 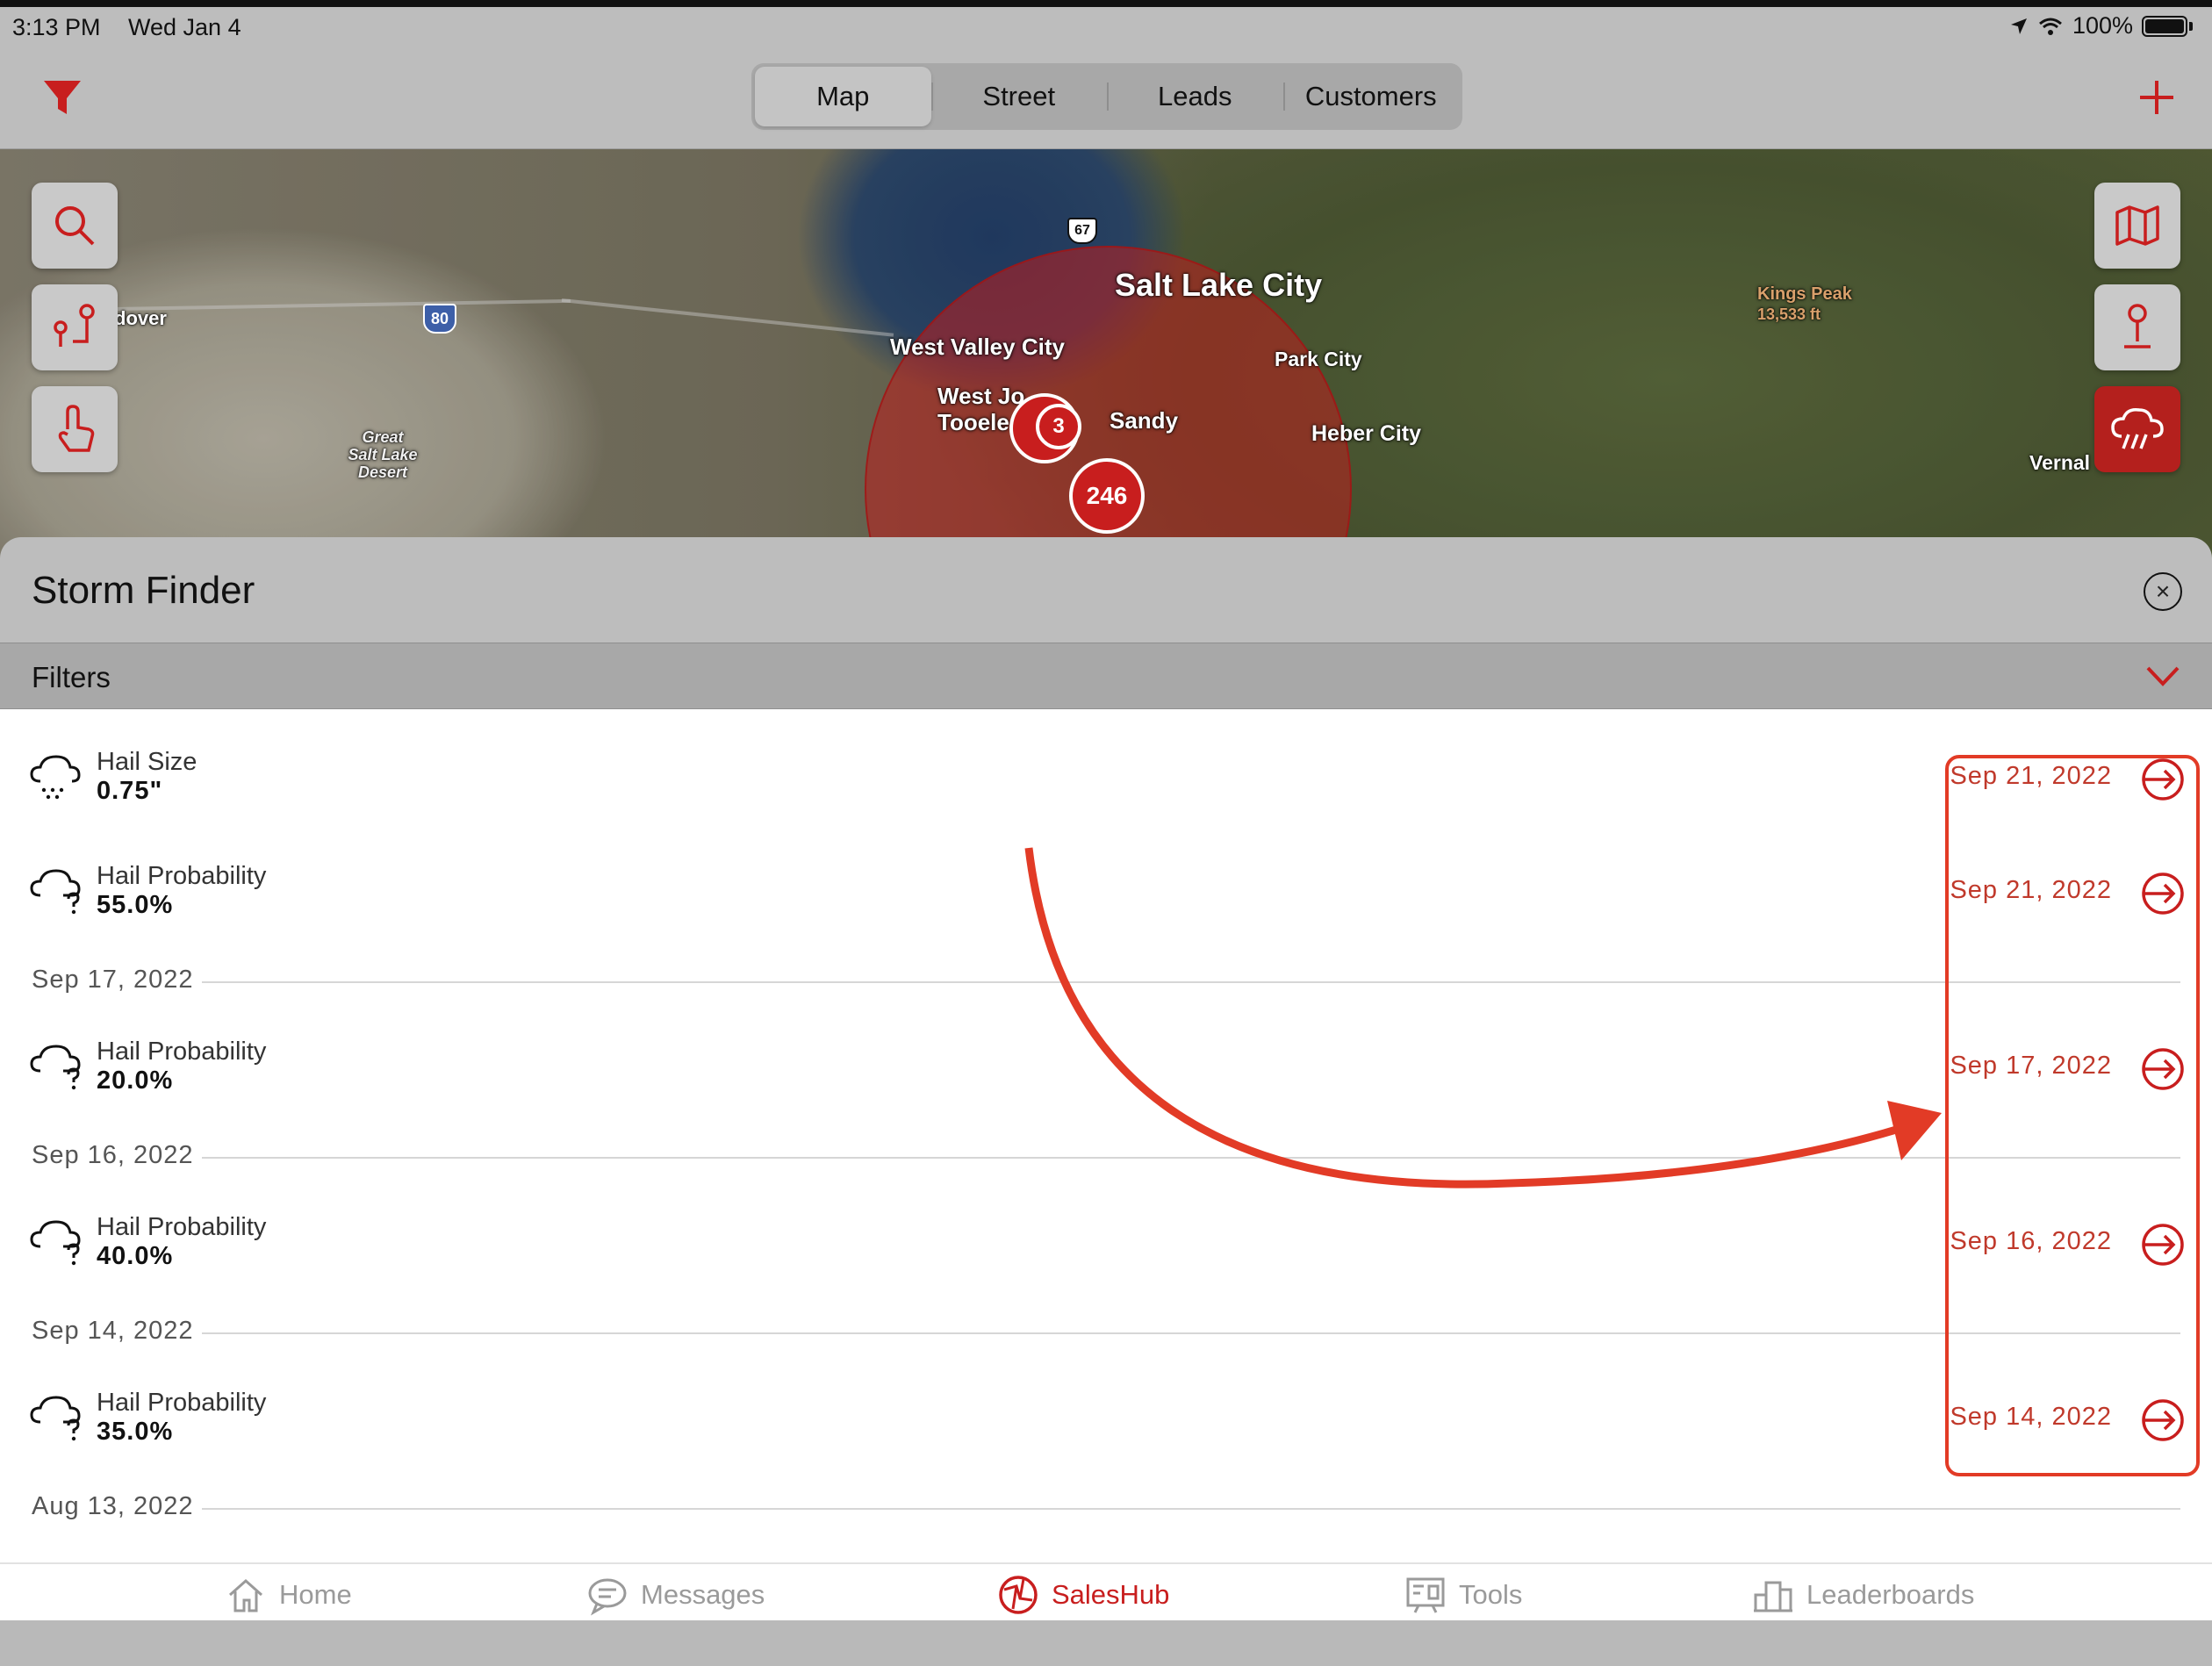 I want to click on section-date: Aug 13, 2022, so click(x=113, y=1506).